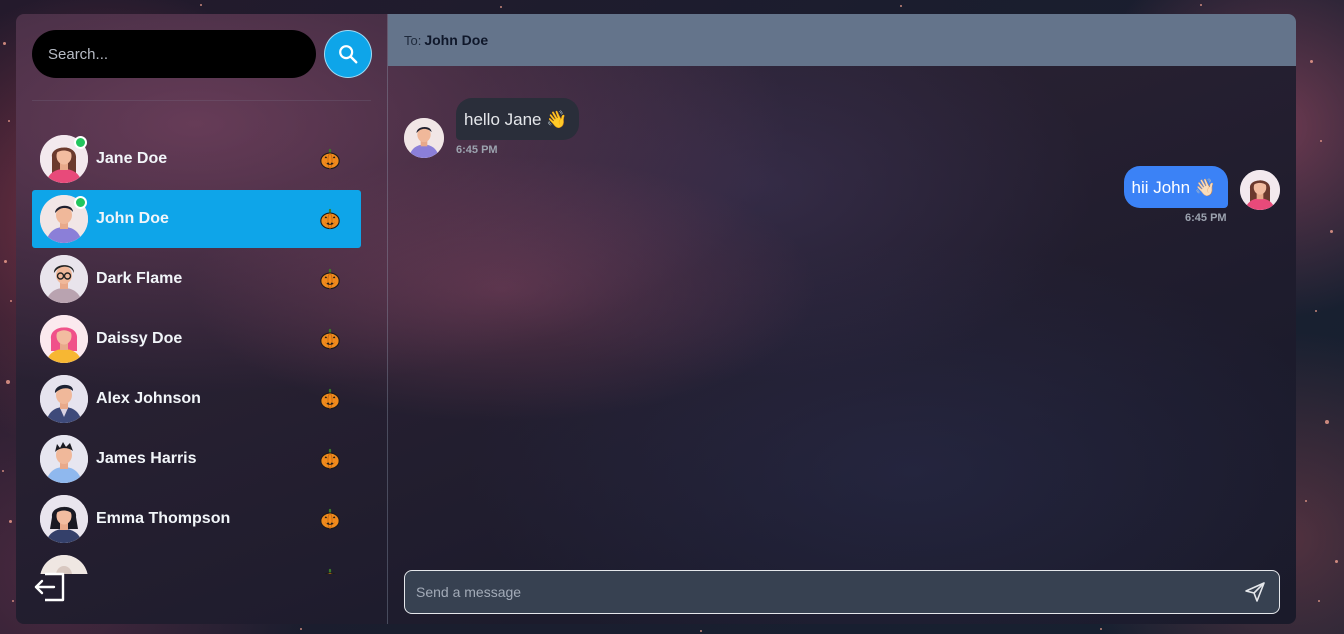 The width and height of the screenshot is (1344, 634). Describe the element at coordinates (196, 339) in the screenshot. I see `contact-item: Daissy Doe` at that location.